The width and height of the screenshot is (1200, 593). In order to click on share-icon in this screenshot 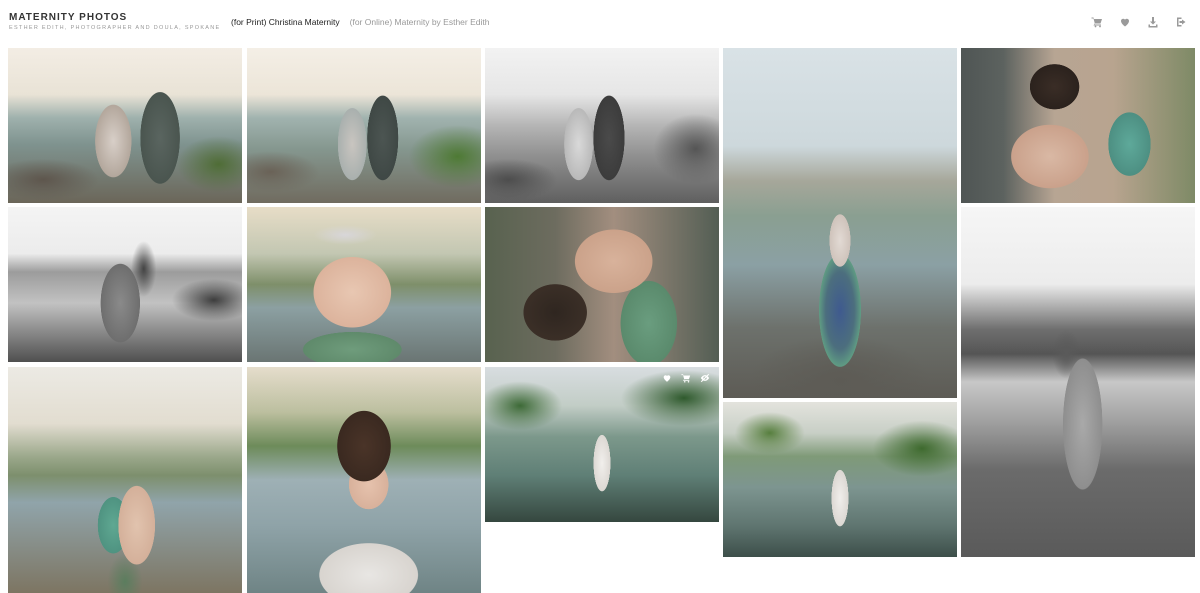, I will do `click(1181, 22)`.